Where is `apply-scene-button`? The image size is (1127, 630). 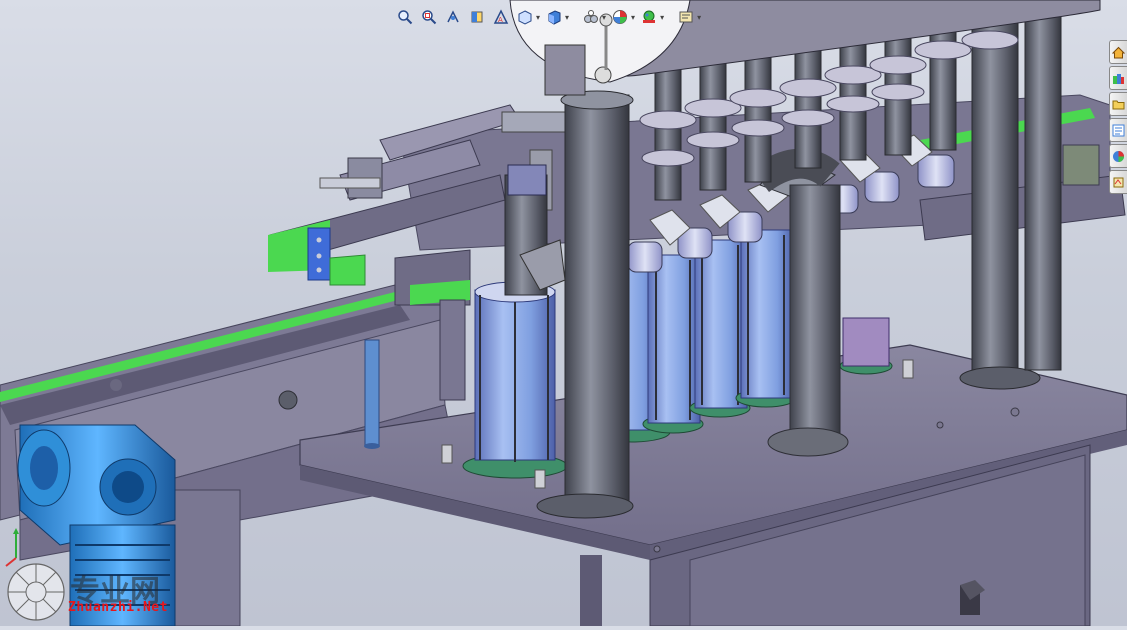
apply-scene-button is located at coordinates (649, 17).